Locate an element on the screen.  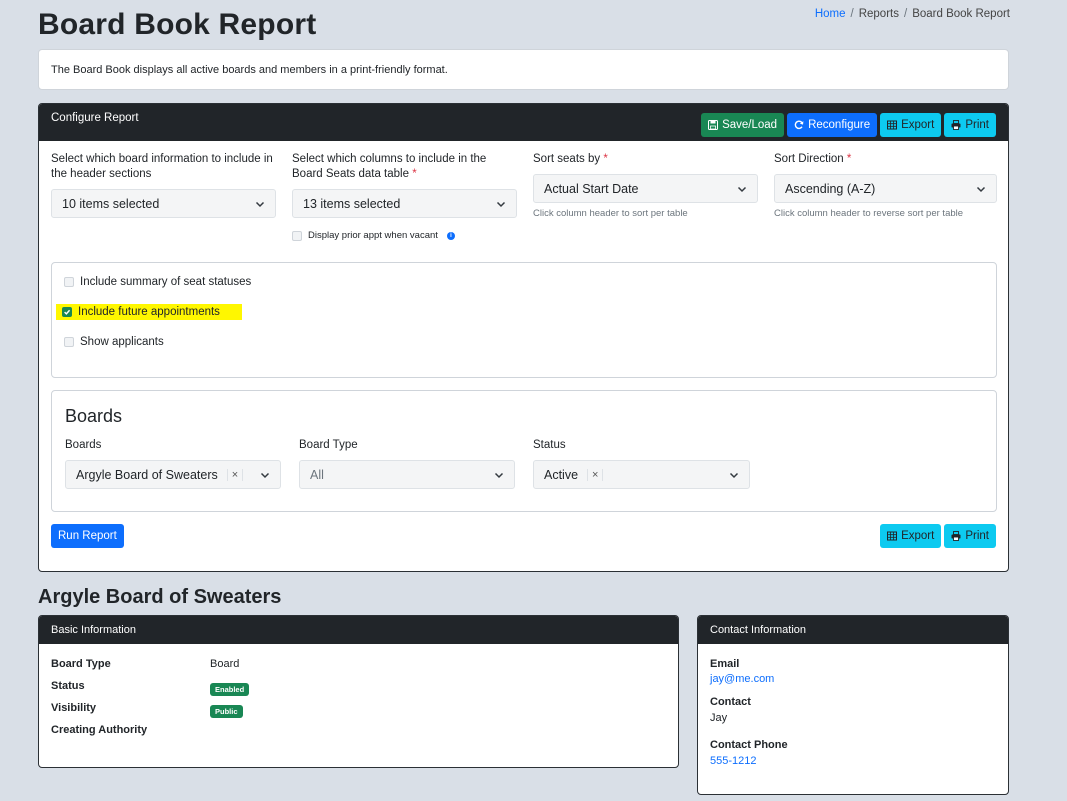
boards-select: Argyle Board of Sweaters × is located at coordinates (173, 474).